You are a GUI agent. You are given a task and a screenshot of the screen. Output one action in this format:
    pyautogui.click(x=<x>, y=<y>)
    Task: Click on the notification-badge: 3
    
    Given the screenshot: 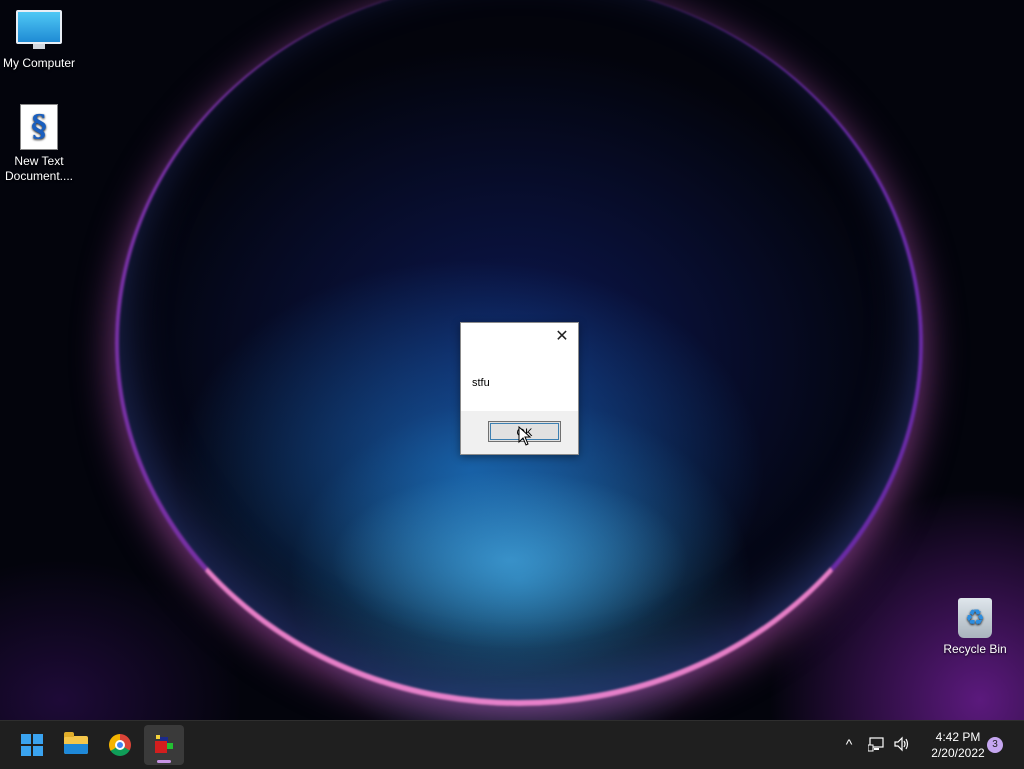 What is the action you would take?
    pyautogui.click(x=995, y=745)
    